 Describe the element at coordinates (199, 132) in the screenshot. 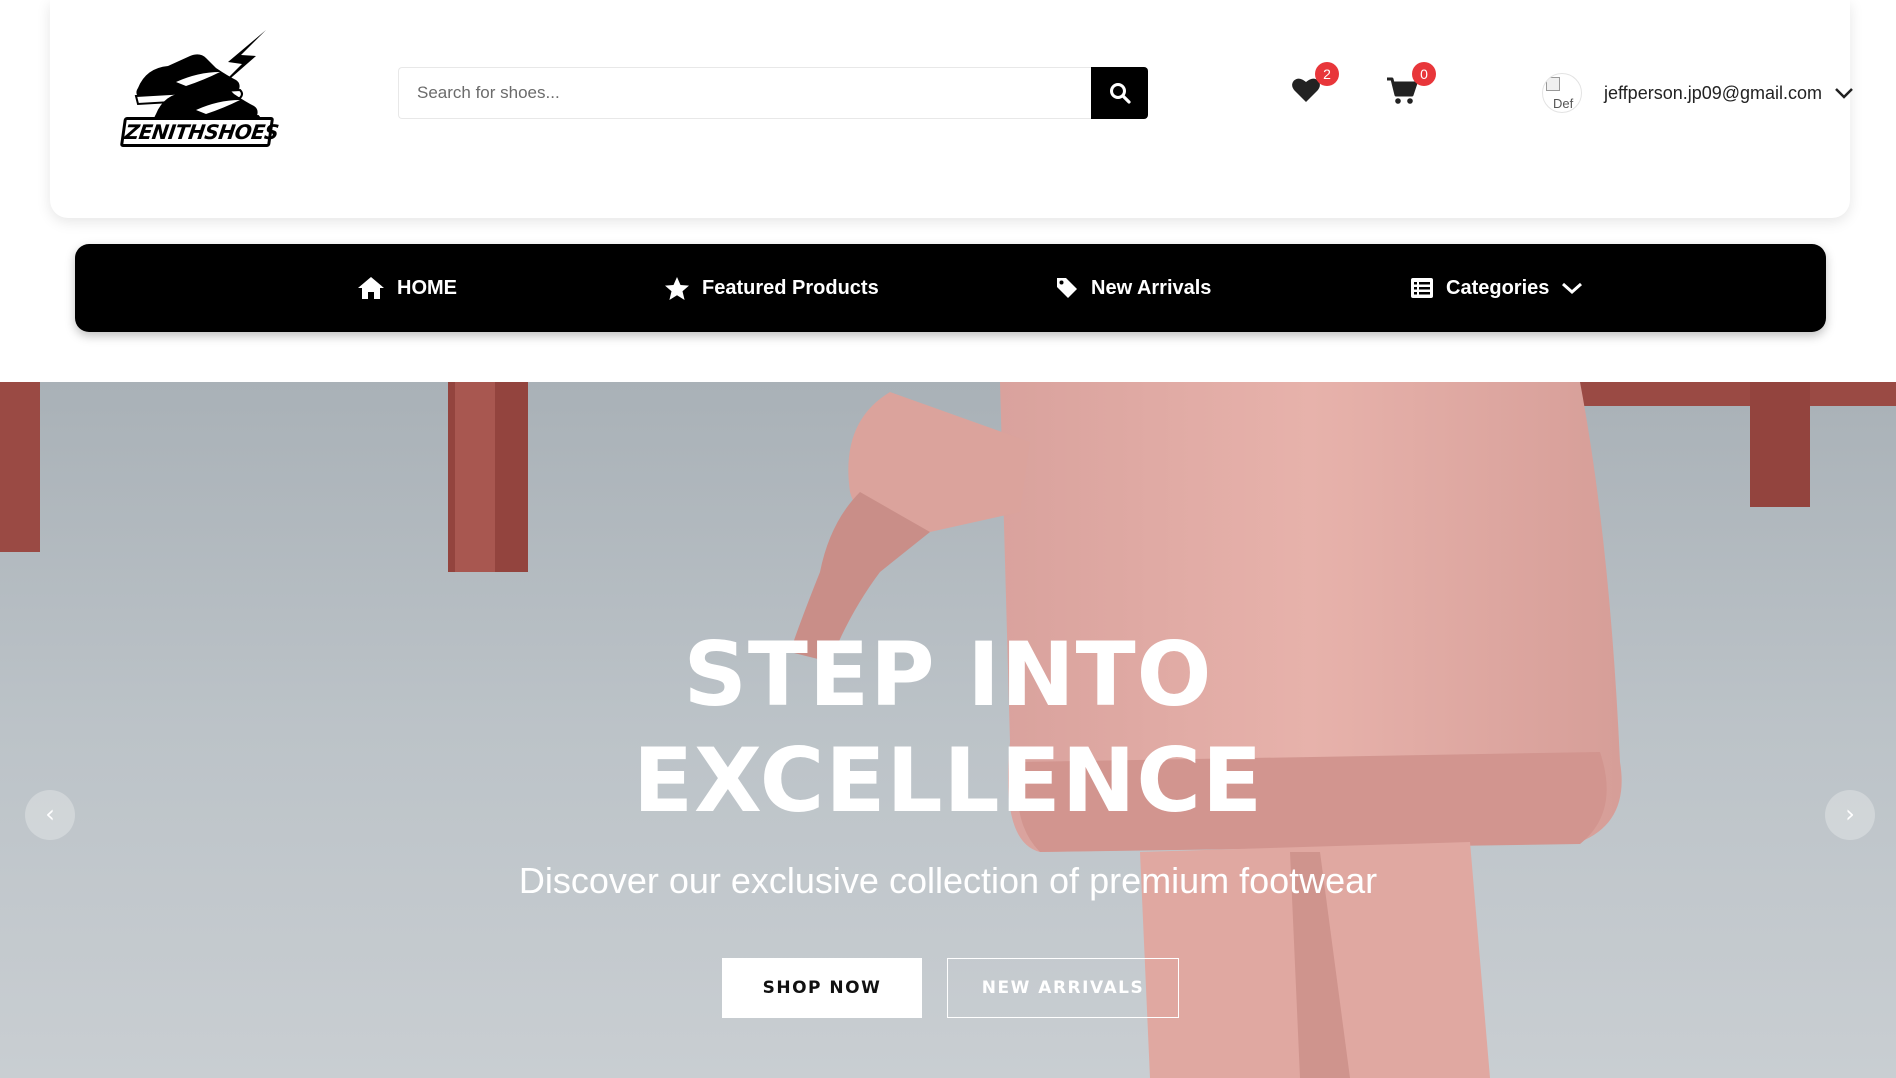

I see `brand-wordmark: ZENITHSHOES` at that location.